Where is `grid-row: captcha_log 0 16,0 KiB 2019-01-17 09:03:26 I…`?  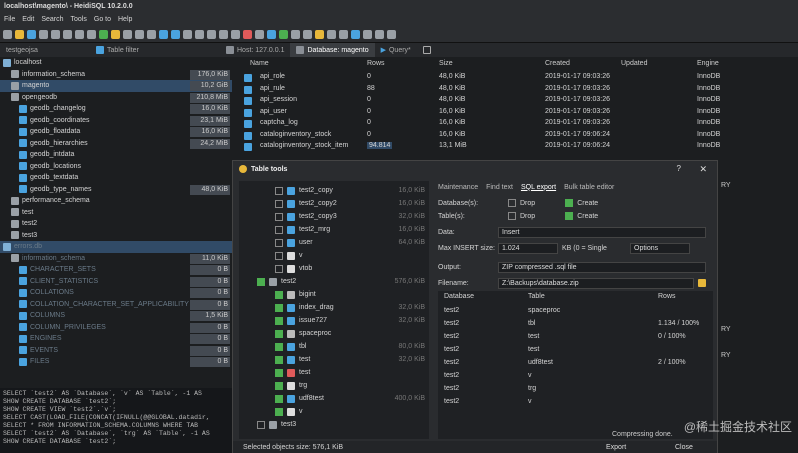
grid-row: captcha_log 0 16,0 KiB 2019-01-17 09:03:26 I… is located at coordinates (521, 124).